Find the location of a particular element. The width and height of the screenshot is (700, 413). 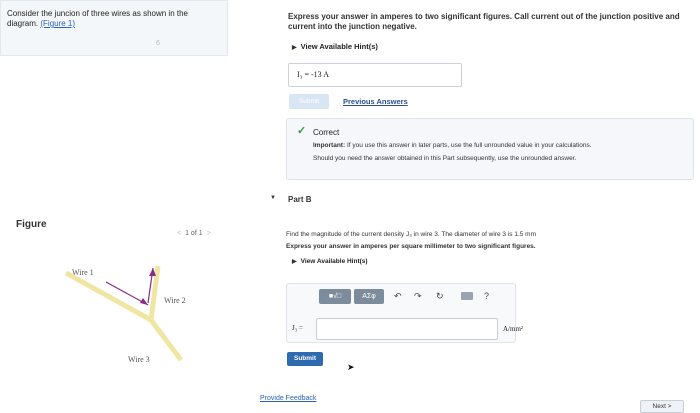

help-icon: ? is located at coordinates (486, 296).